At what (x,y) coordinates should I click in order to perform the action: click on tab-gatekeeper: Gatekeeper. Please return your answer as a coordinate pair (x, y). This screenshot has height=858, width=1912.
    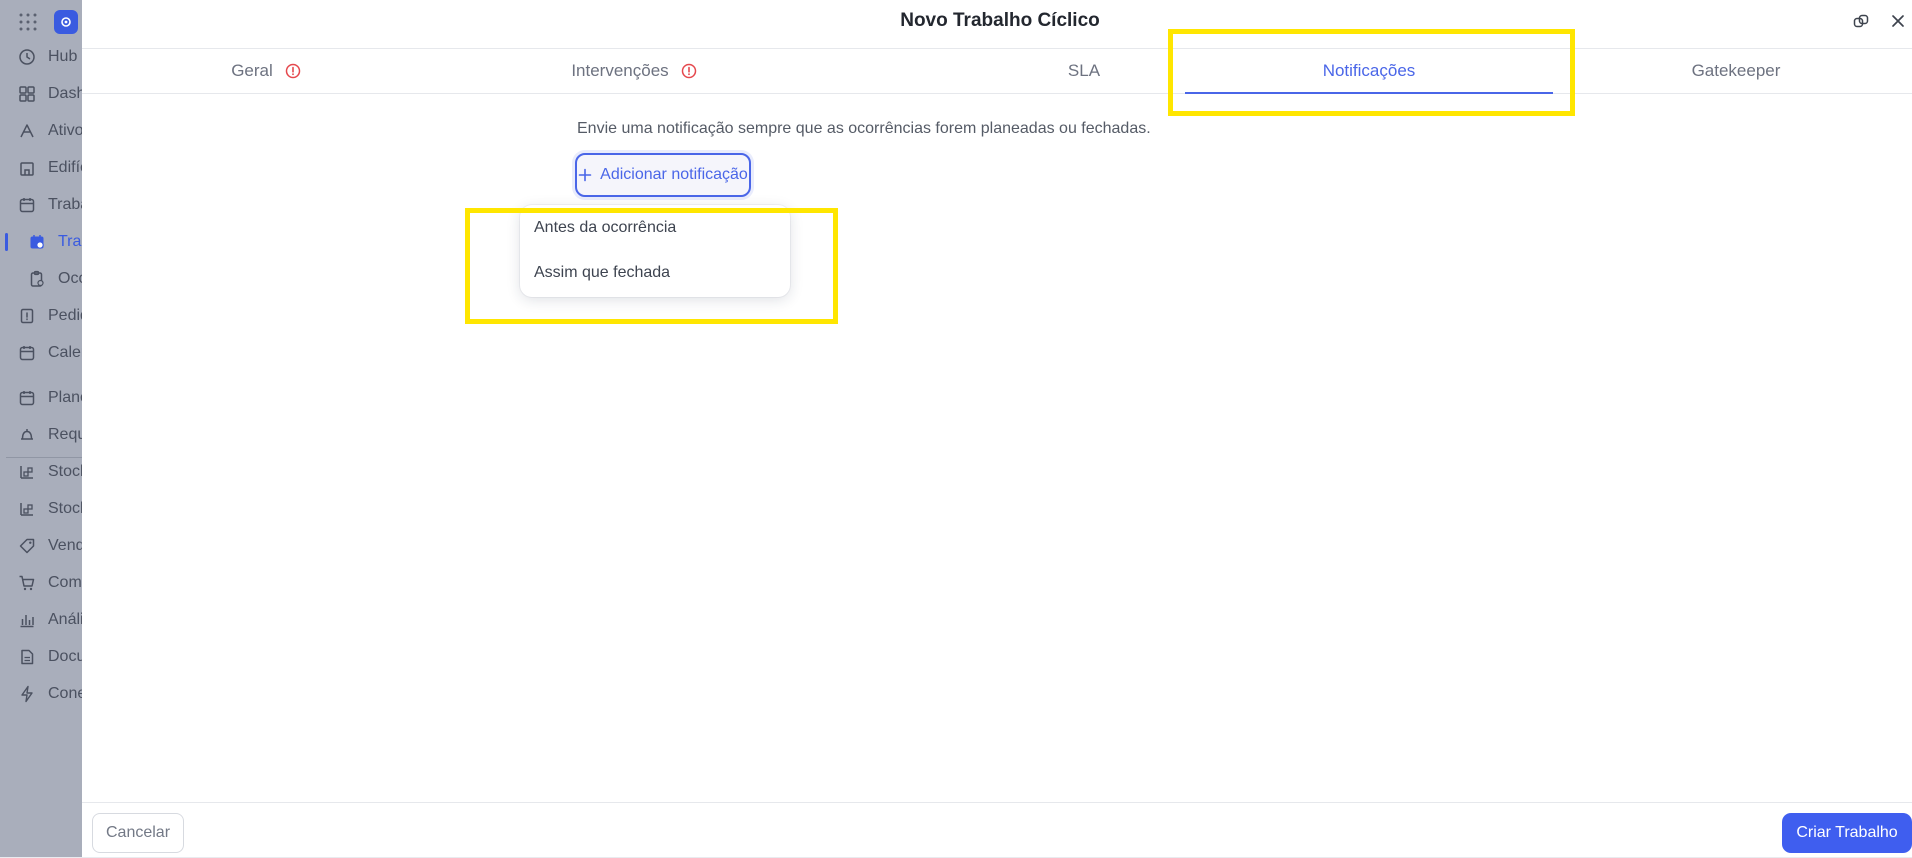
    Looking at the image, I should click on (1732, 71).